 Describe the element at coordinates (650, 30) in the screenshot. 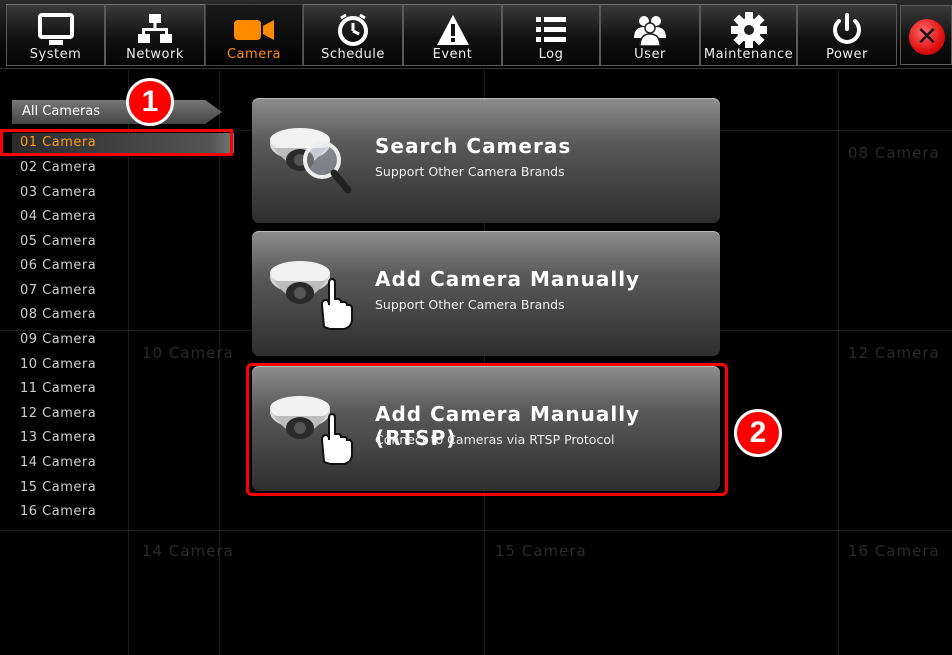

I see `users-icon` at that location.